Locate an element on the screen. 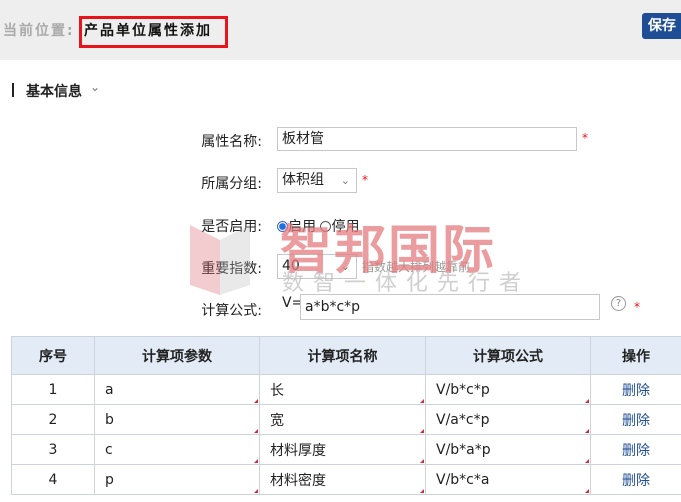 The image size is (681, 502). cell-name: 长 is located at coordinates (342, 389).